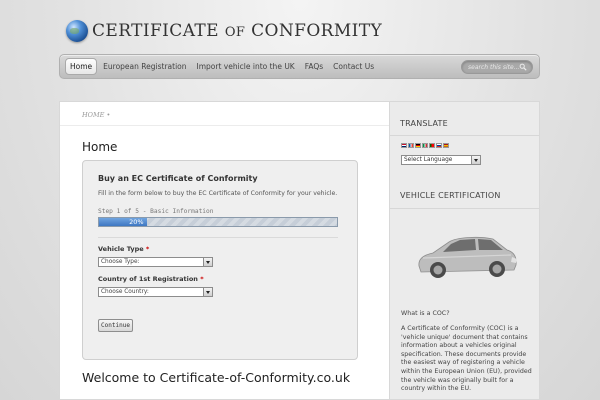 The height and width of the screenshot is (400, 600). What do you see at coordinates (439, 145) in the screenshot?
I see `flag-ru-icon` at bounding box center [439, 145].